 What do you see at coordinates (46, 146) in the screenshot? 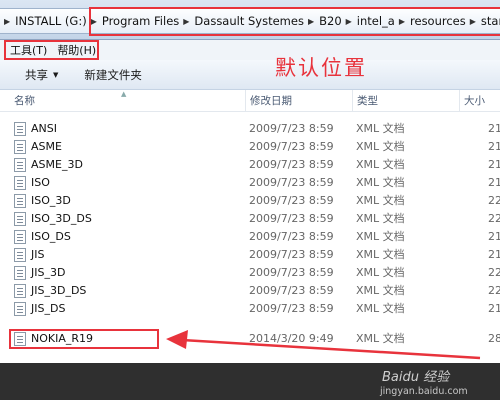
I see `file-name: ASME` at bounding box center [46, 146].